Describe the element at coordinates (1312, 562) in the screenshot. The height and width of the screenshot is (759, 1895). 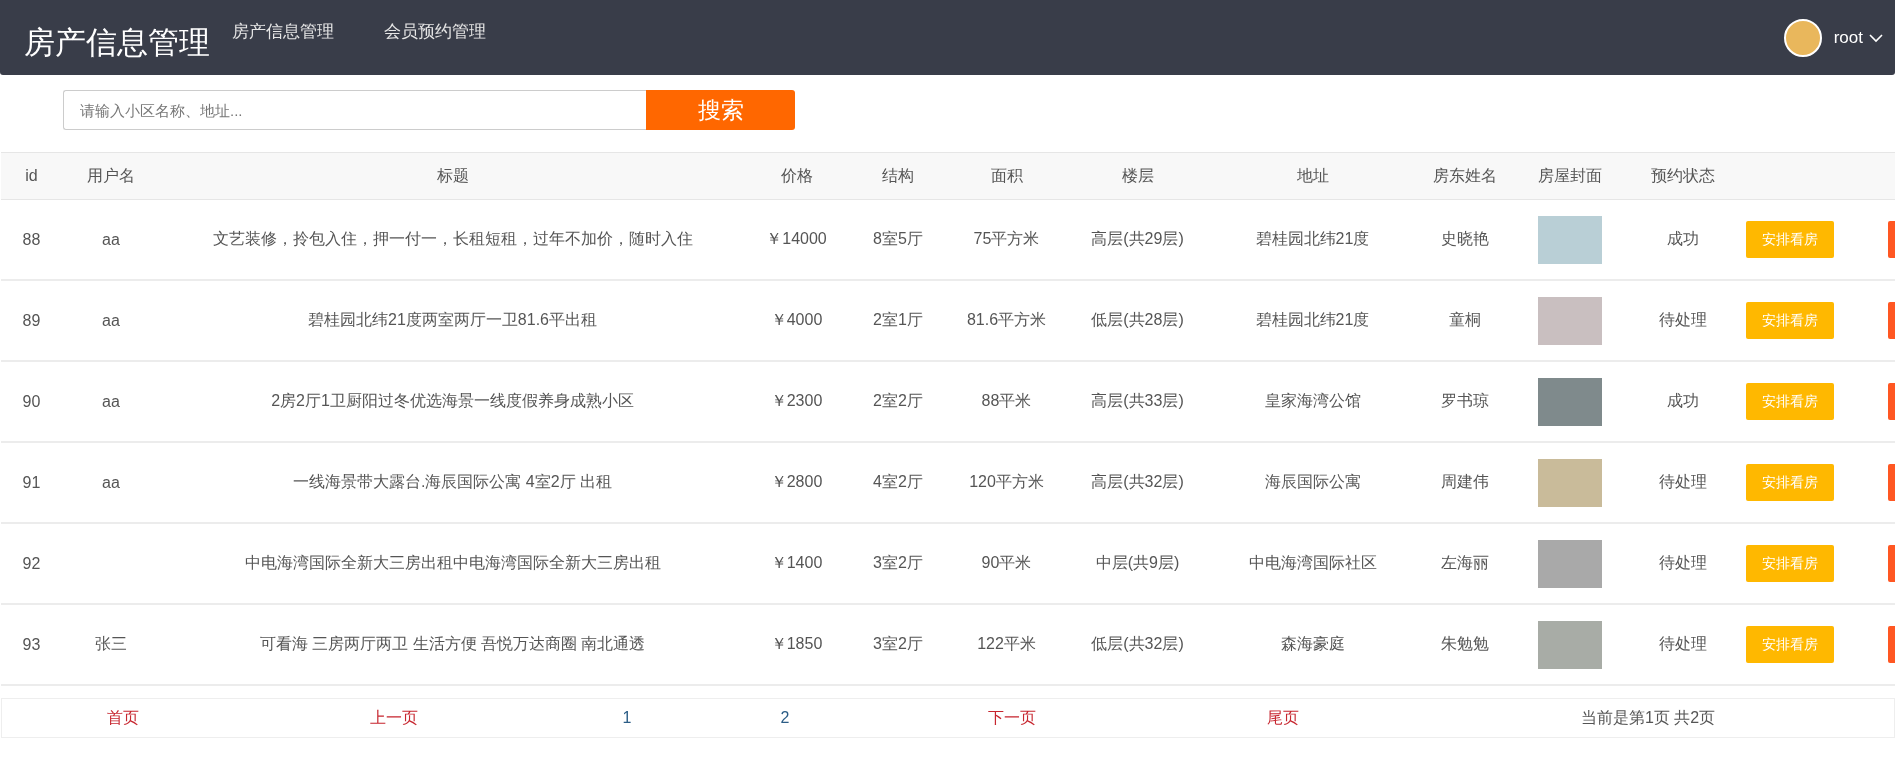
I see `table-cell: 中电海湾国际社区` at that location.